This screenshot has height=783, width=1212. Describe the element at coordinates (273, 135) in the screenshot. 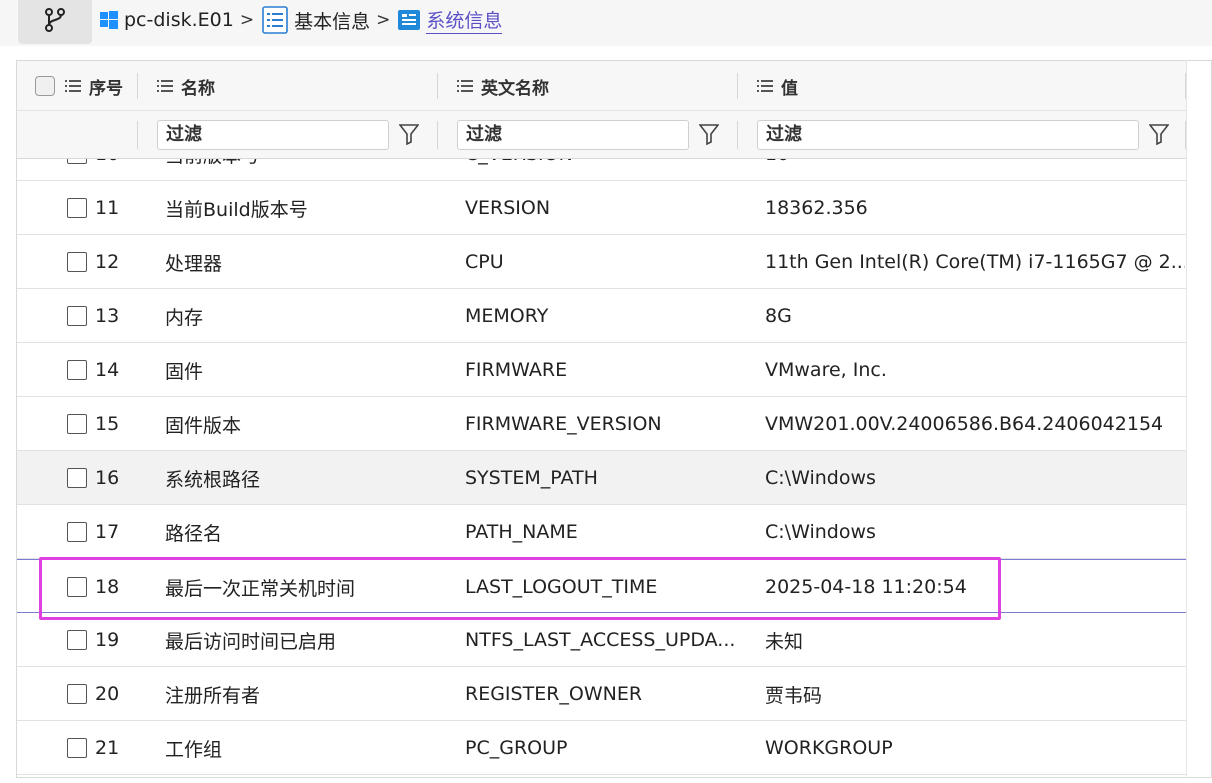

I see `name-filter-input: 过滤` at that location.